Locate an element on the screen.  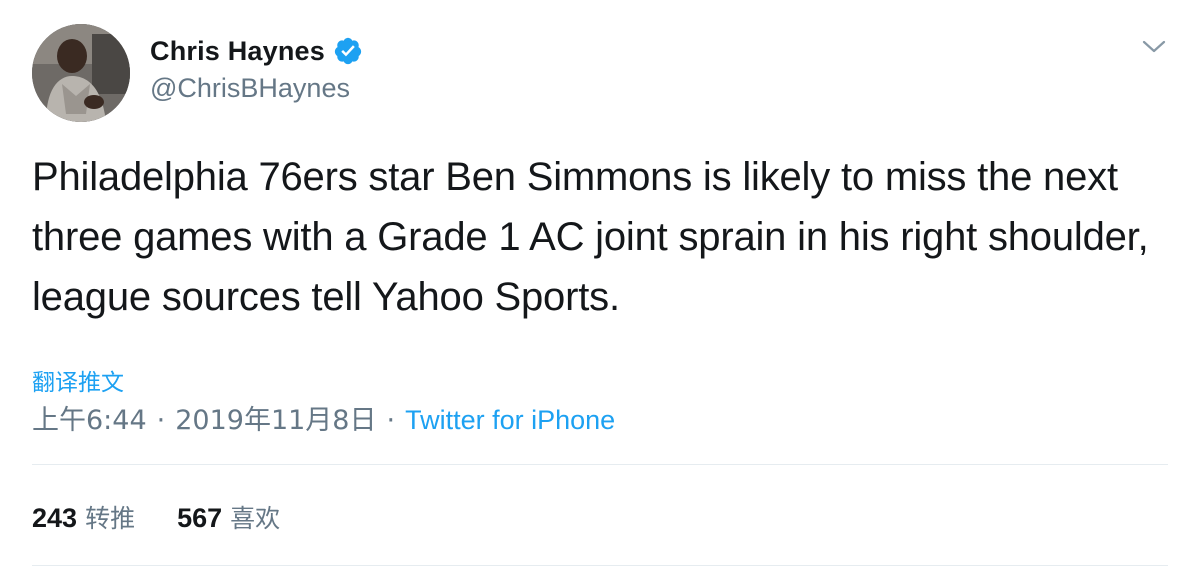
tweet-metadata: 上午6:44 · 2019年11月8日 · Twitter for iPhone is located at coordinates (323, 417).